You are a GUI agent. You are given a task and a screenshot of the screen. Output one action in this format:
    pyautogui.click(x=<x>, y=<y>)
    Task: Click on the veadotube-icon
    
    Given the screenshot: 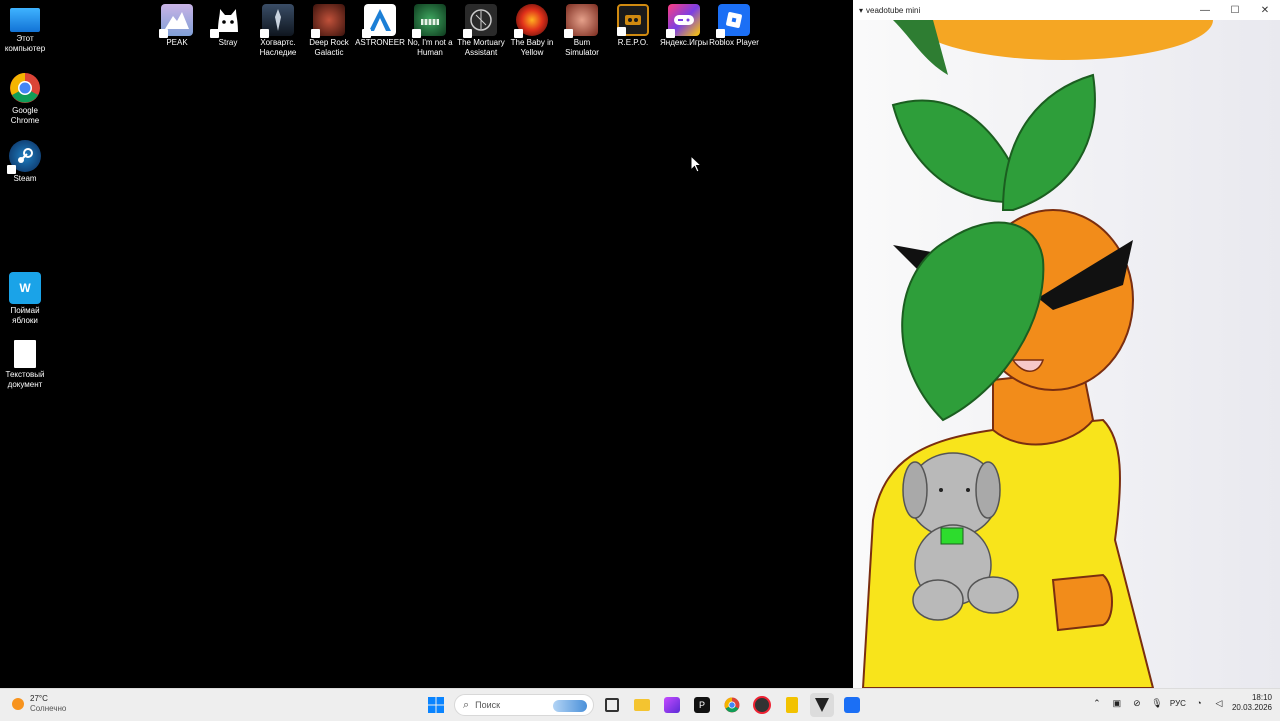 What is the action you would take?
    pyautogui.click(x=822, y=705)
    